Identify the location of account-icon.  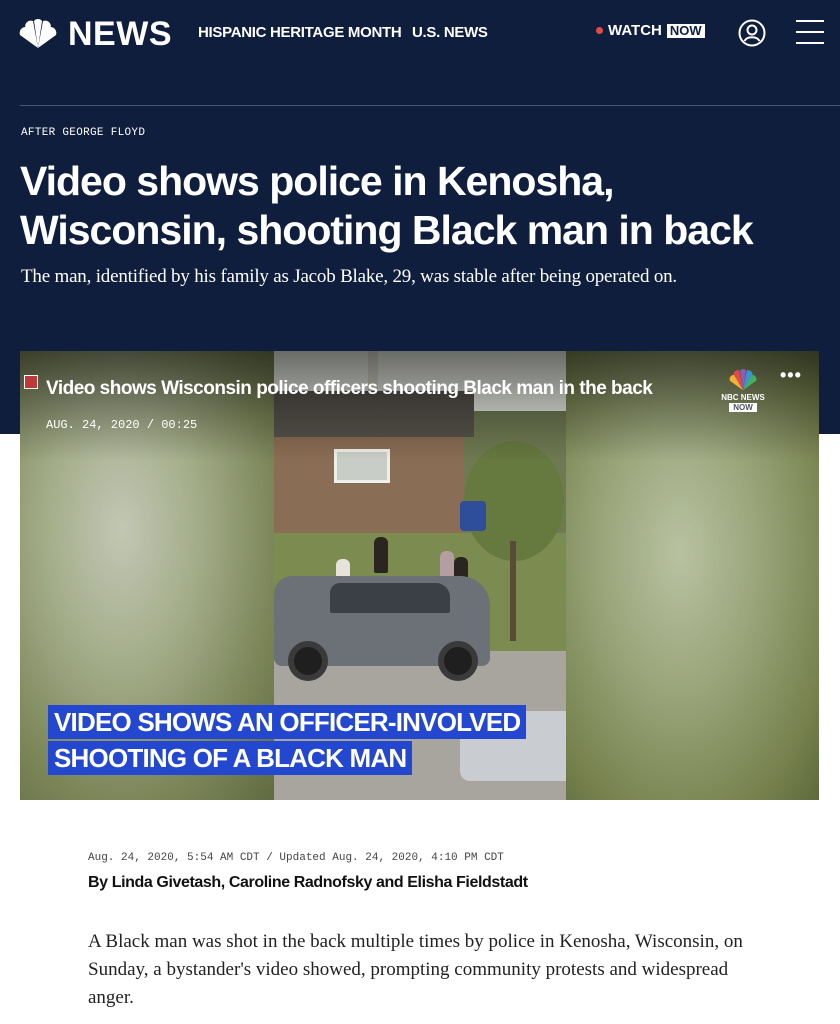
(752, 33).